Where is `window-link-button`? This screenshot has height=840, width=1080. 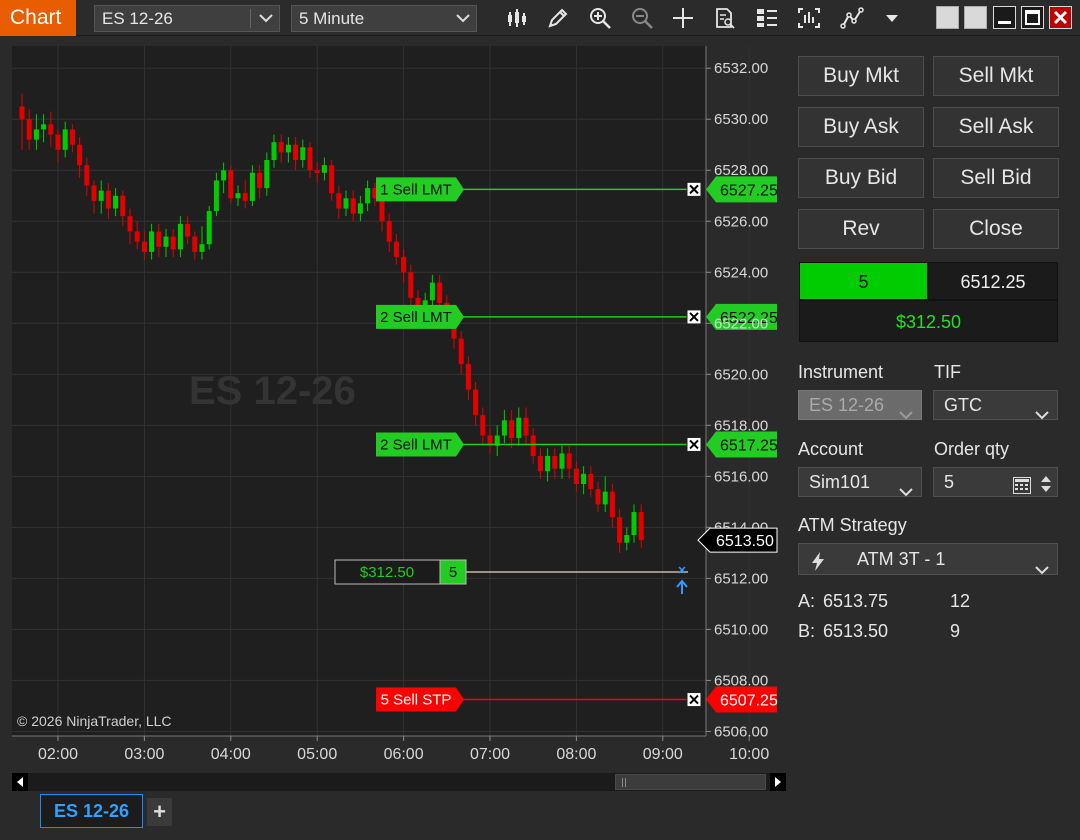 window-link-button is located at coordinates (975, 17).